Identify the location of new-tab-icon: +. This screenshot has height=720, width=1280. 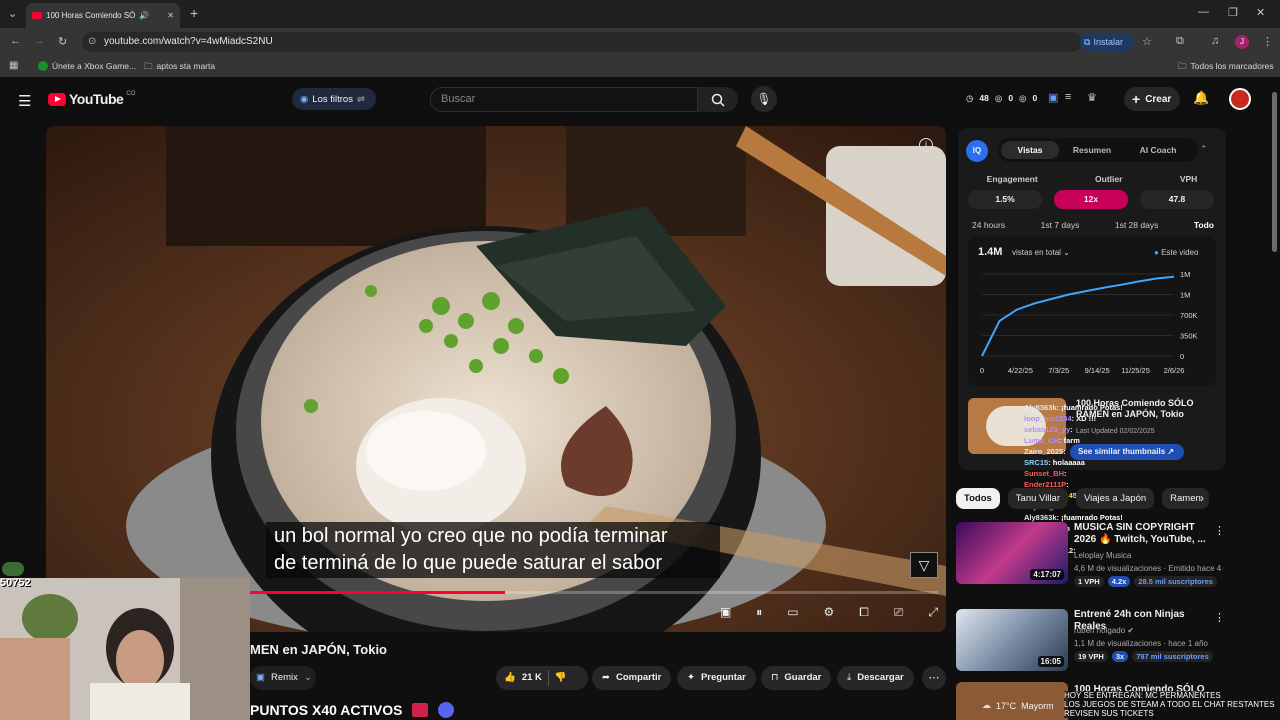
(194, 13).